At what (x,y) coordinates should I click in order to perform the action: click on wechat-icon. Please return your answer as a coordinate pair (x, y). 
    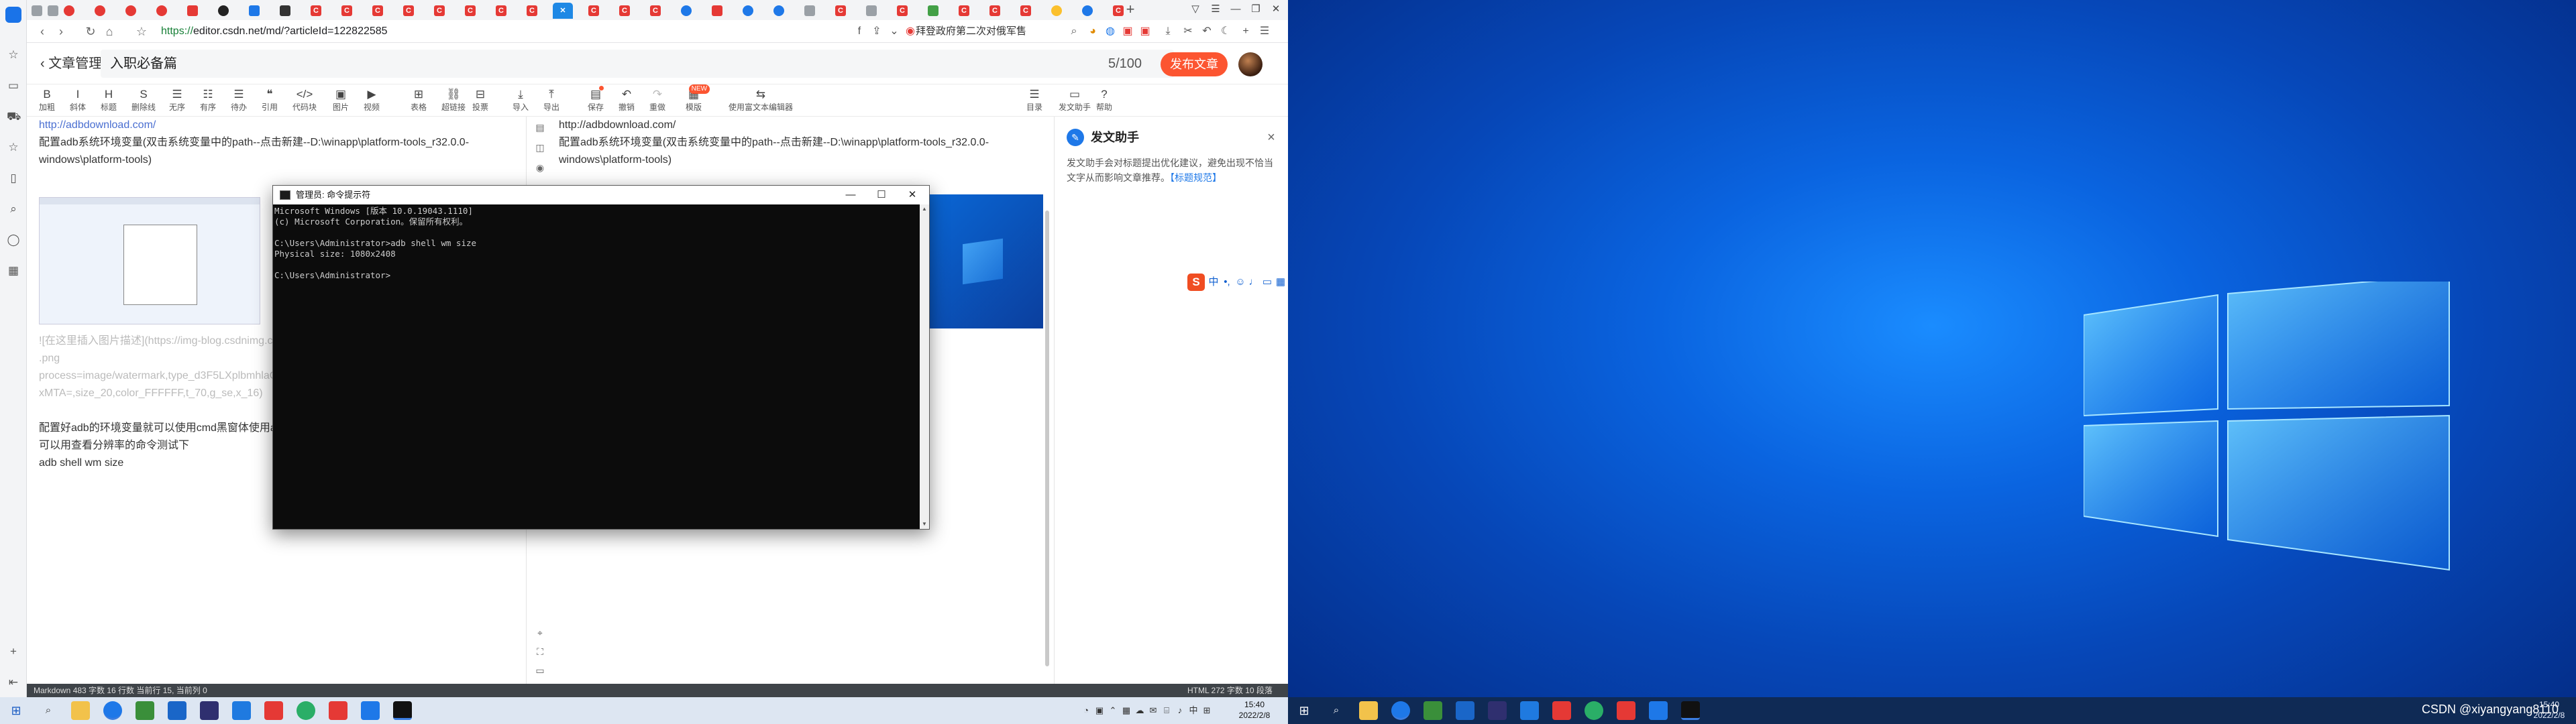
    Looking at the image, I should click on (1594, 710).